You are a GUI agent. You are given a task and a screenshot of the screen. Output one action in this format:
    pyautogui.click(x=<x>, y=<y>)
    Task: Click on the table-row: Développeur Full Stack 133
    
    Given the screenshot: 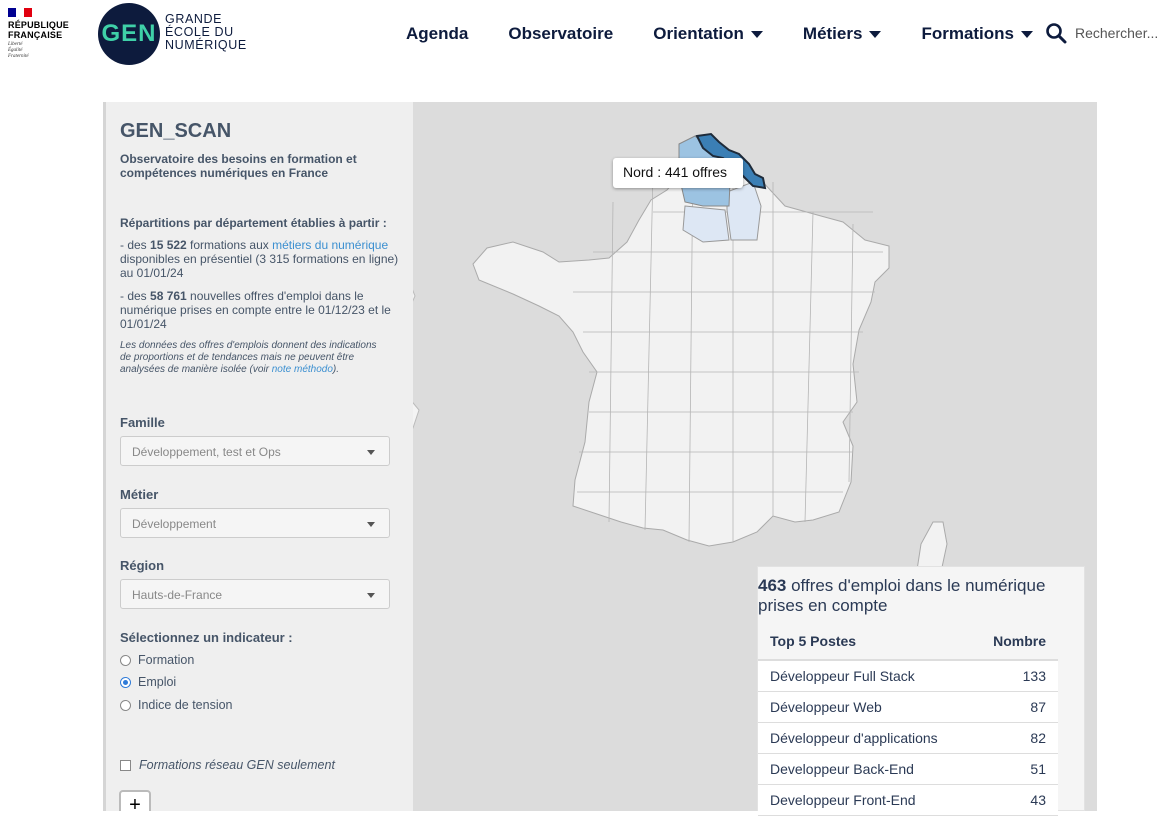 What is the action you would take?
    pyautogui.click(x=908, y=676)
    